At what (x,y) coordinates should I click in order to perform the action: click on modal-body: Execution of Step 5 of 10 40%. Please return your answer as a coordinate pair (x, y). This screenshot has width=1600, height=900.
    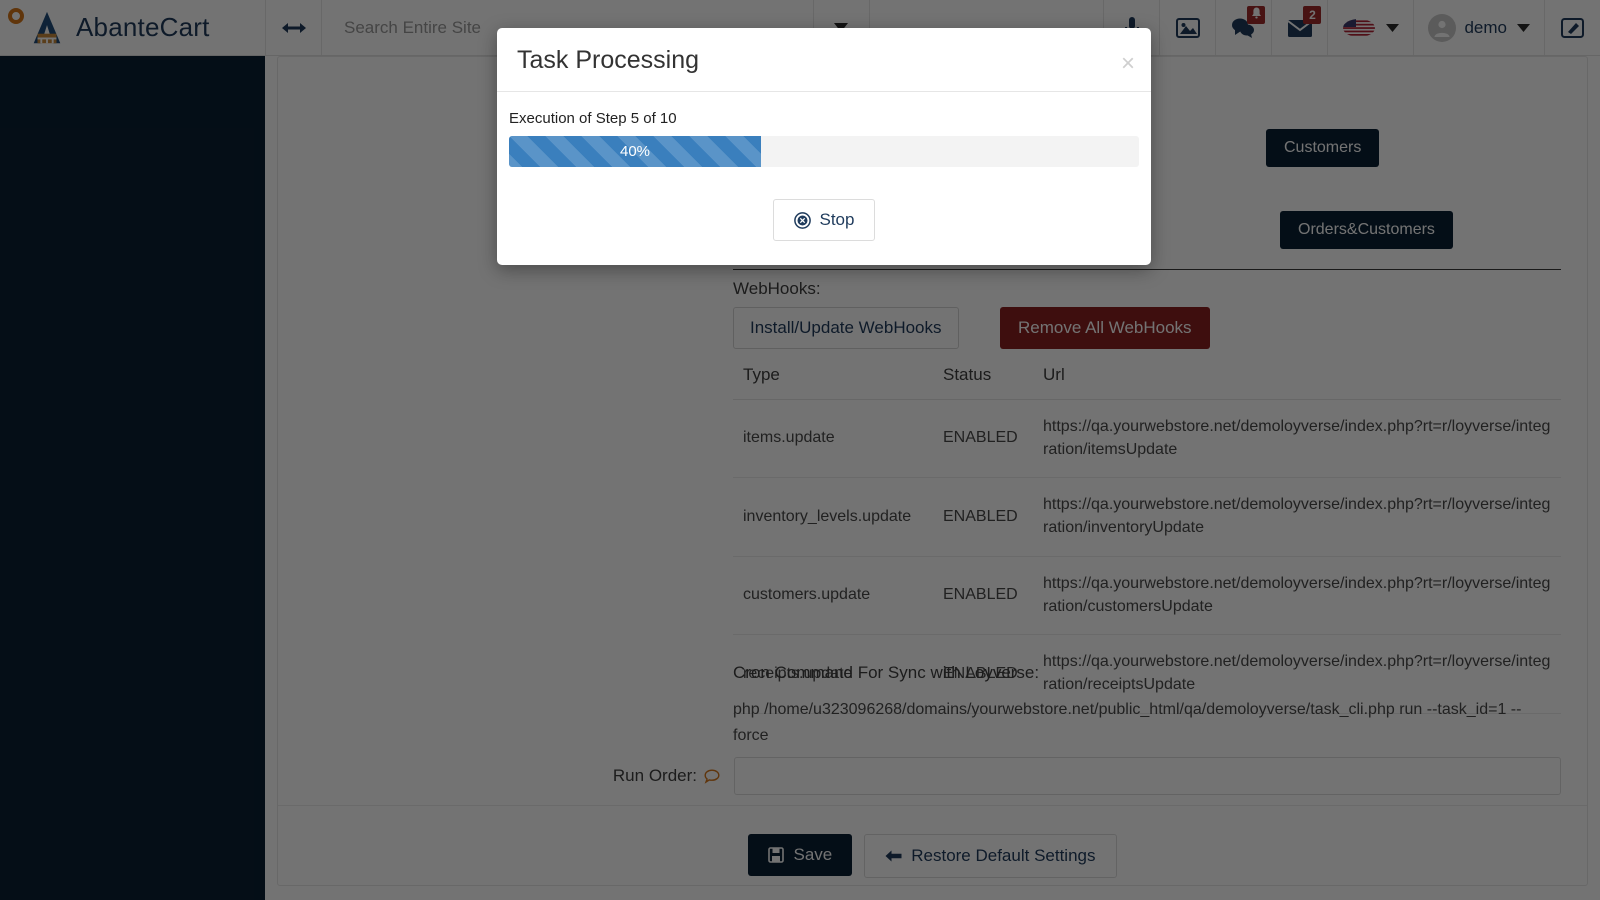
    Looking at the image, I should click on (824, 134).